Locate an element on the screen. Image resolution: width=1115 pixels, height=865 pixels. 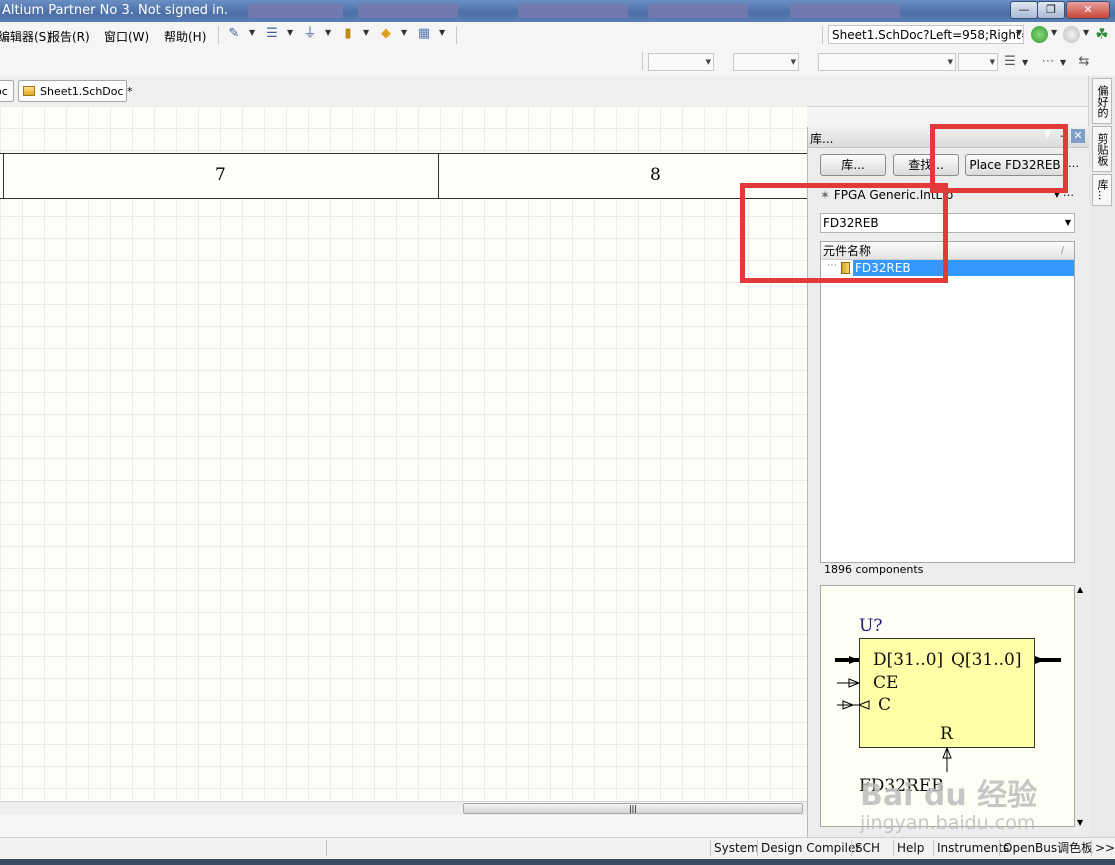
menu-item-window: 窗口(W) is located at coordinates (126, 36).